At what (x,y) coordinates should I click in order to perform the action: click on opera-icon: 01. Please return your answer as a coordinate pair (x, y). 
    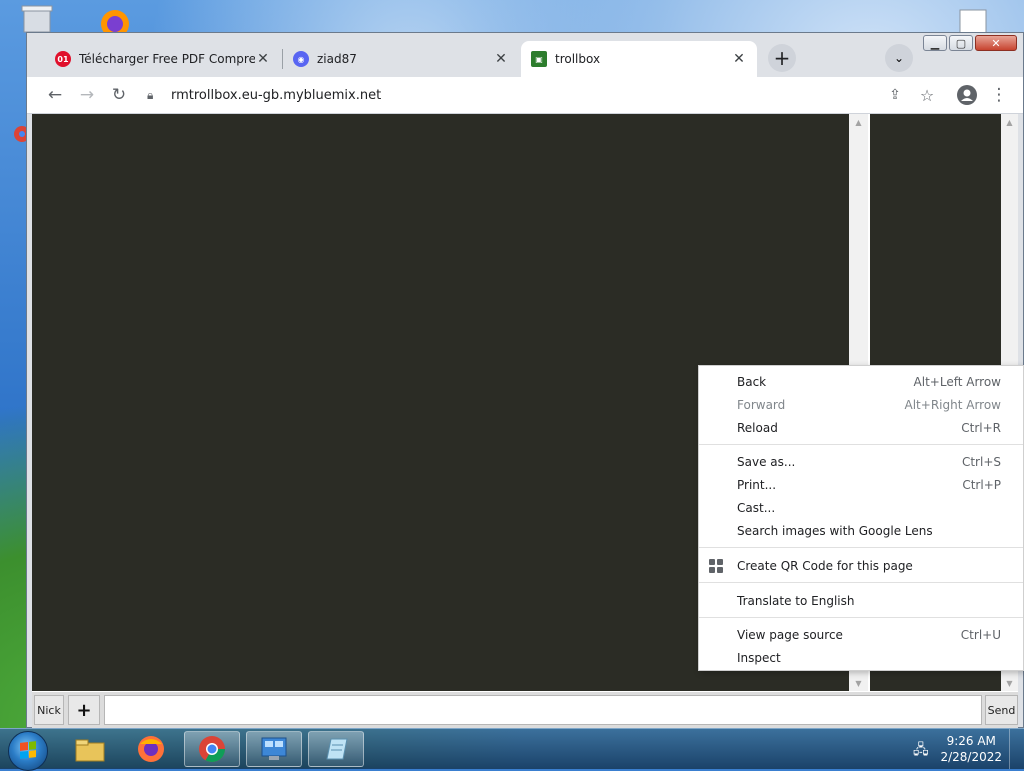
    Looking at the image, I should click on (63, 59).